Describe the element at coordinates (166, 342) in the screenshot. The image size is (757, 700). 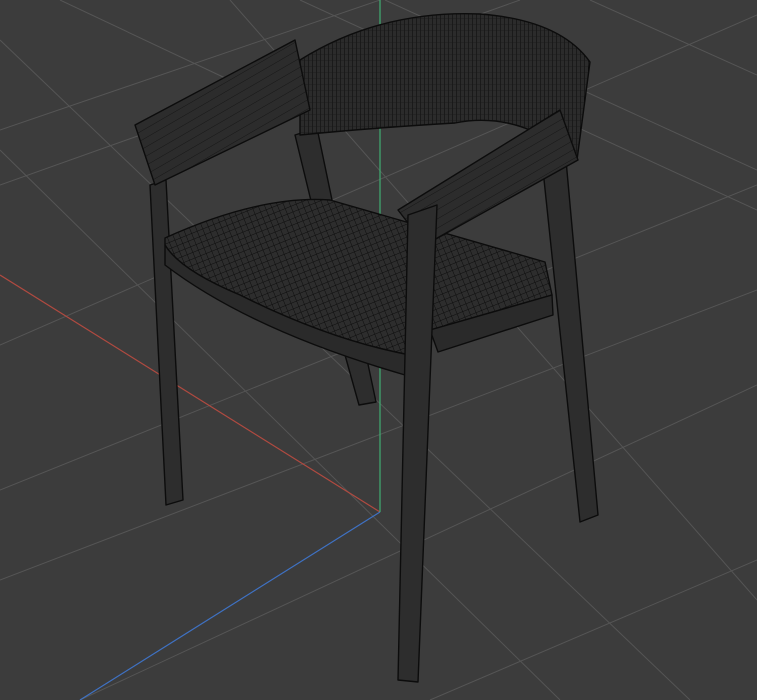
I see `back-left-leg` at that location.